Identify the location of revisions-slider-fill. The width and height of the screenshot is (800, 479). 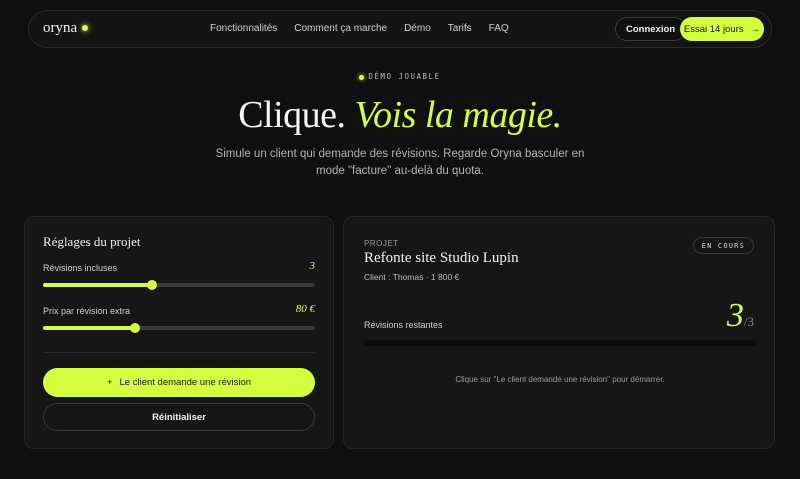
(97, 285).